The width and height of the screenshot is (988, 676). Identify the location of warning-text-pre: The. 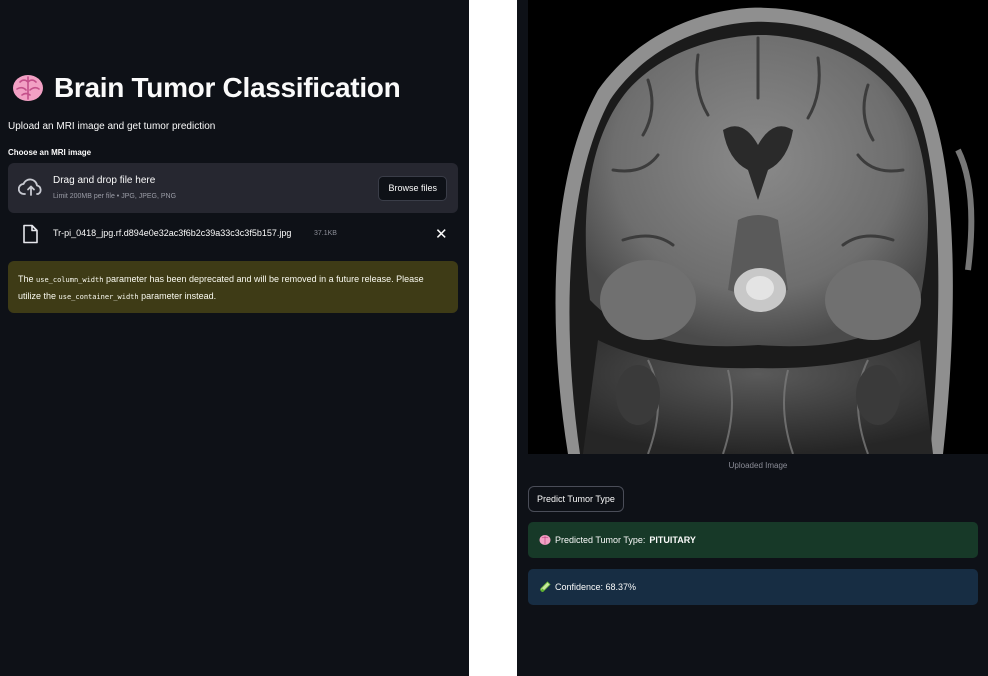
(27, 279).